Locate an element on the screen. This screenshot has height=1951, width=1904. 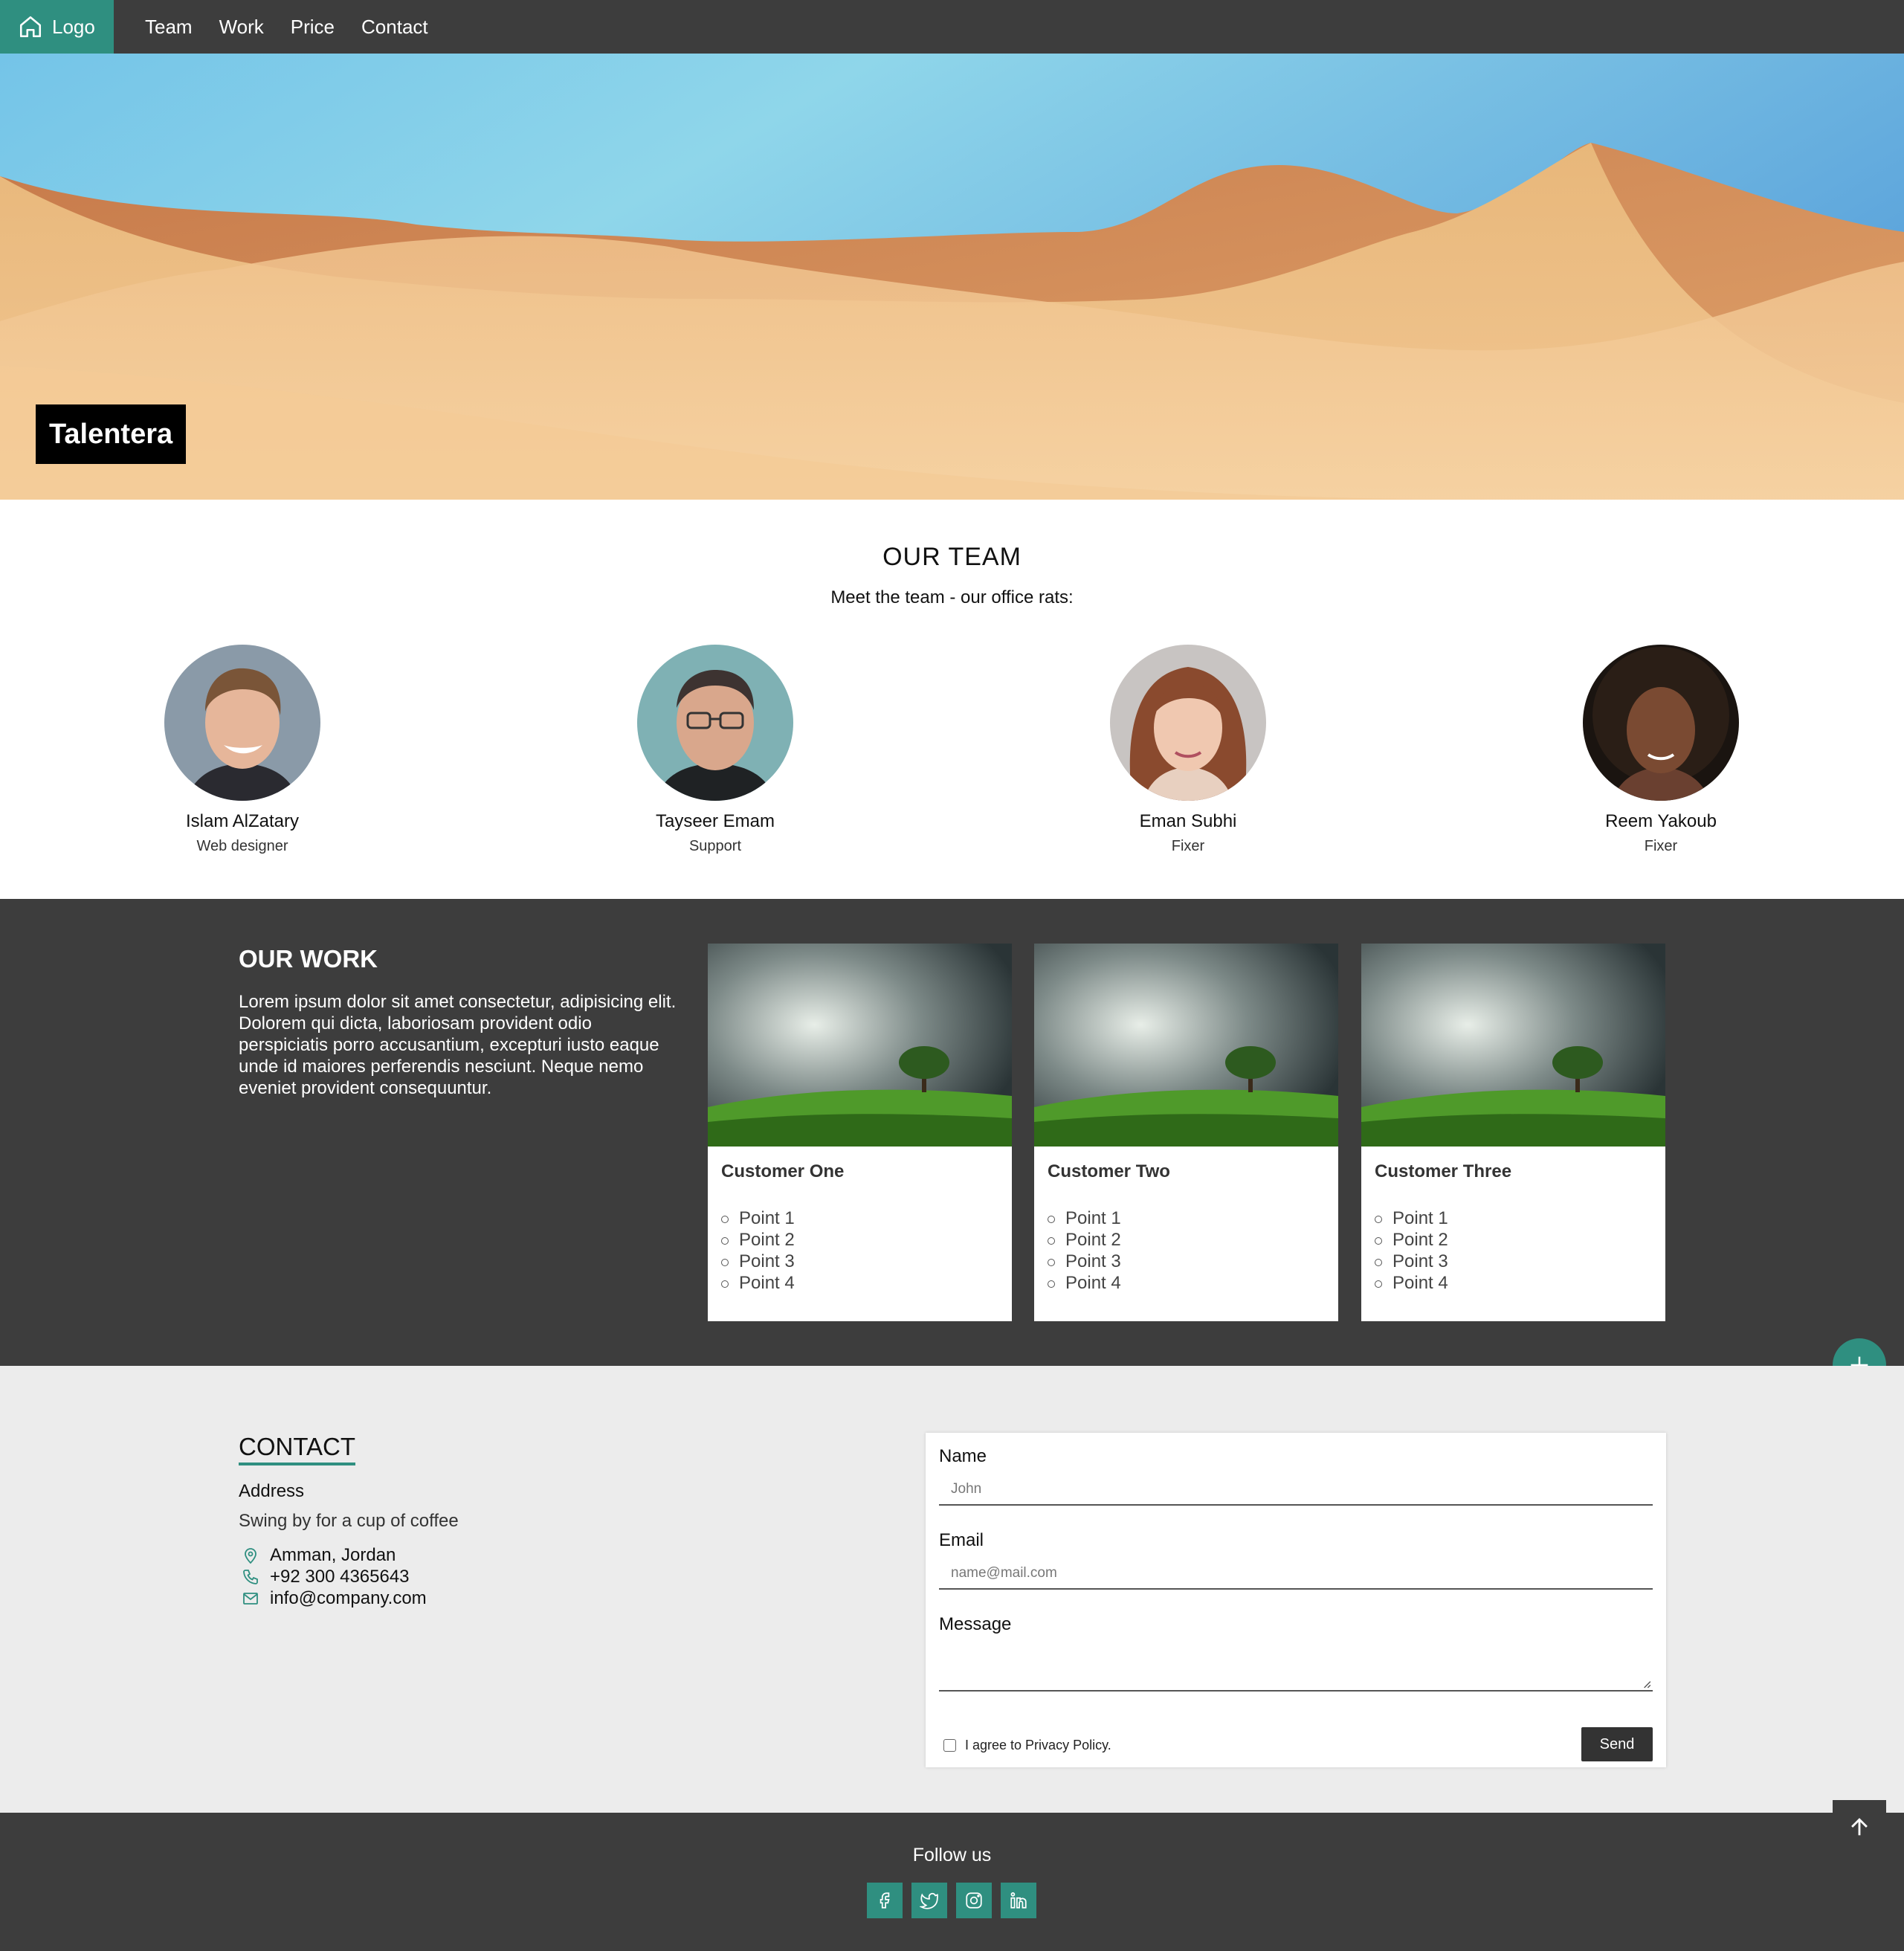
team-member: Islam AlZatary Web designer is located at coordinates (243, 750).